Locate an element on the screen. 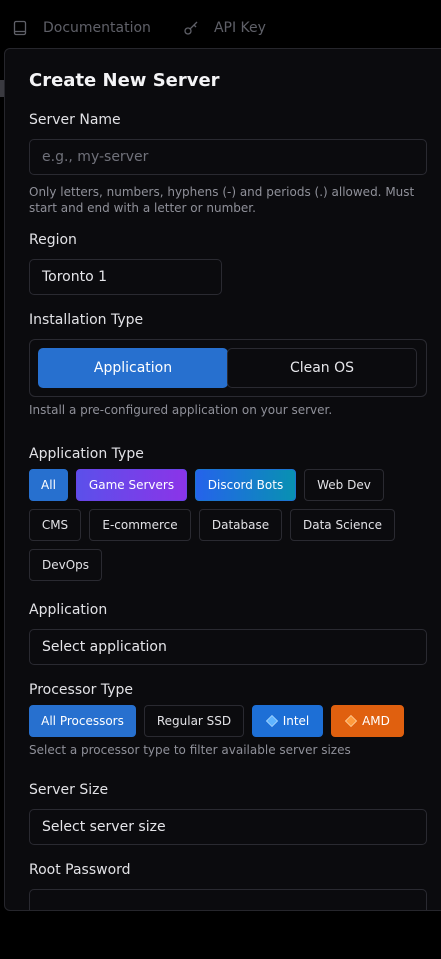  installation-type-toggle: Application Clean OS is located at coordinates (228, 368).